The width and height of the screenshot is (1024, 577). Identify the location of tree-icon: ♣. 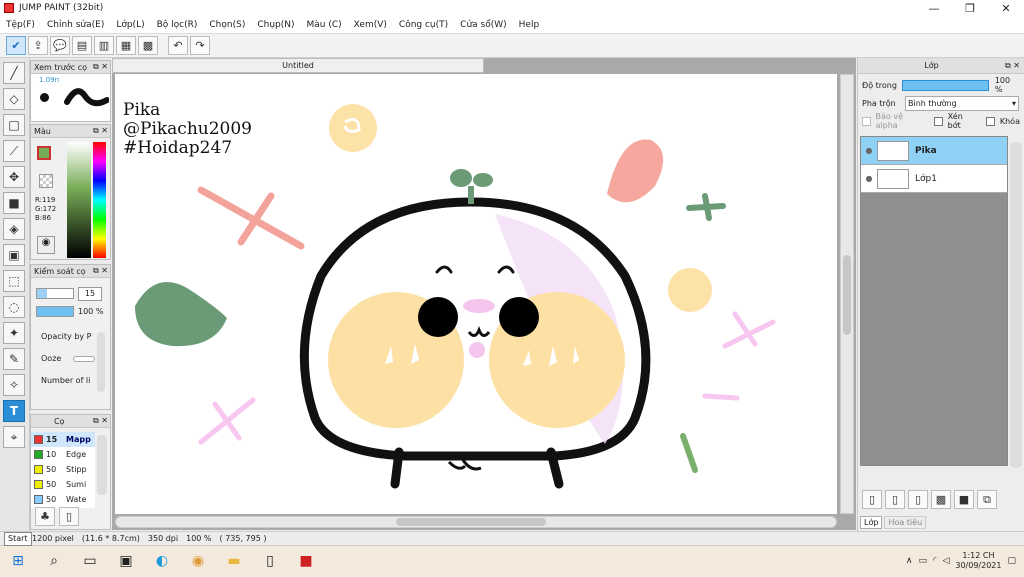
(45, 516).